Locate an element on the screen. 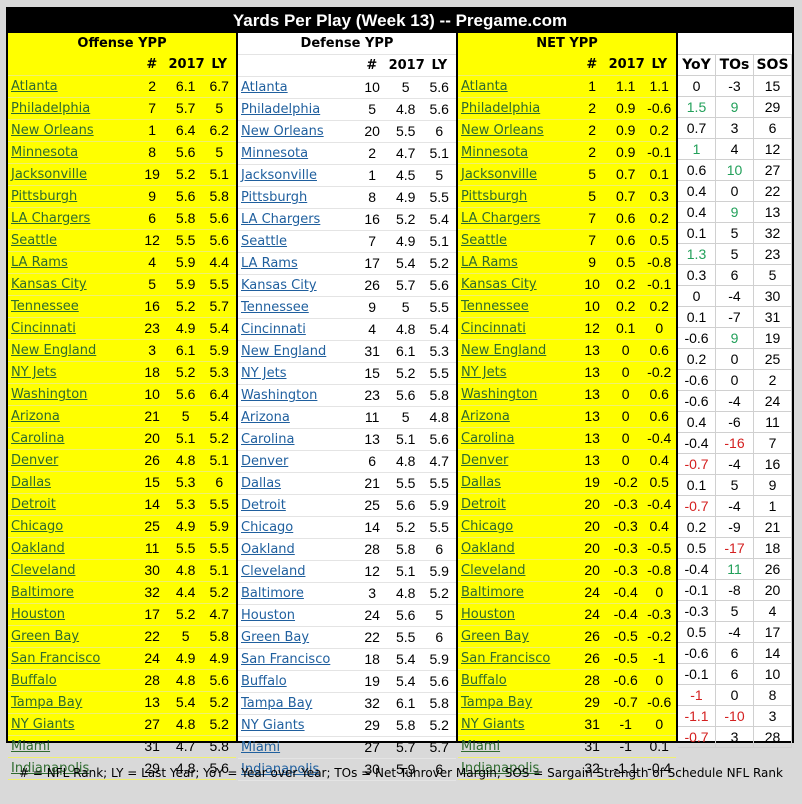 This screenshot has height=804, width=802. table-row: New England 3 6.1 5.9 is located at coordinates (122, 351).